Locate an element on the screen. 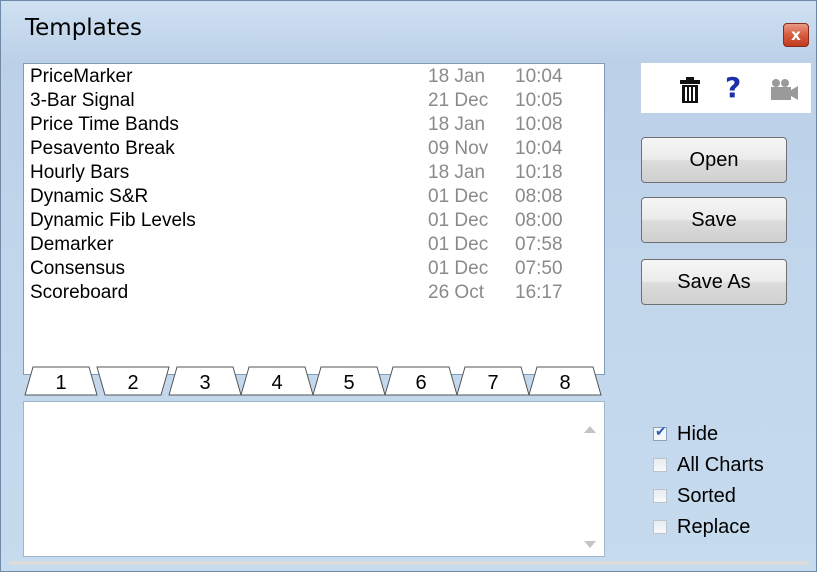 The width and height of the screenshot is (817, 572). checkbox-box: ✔ is located at coordinates (660, 432).